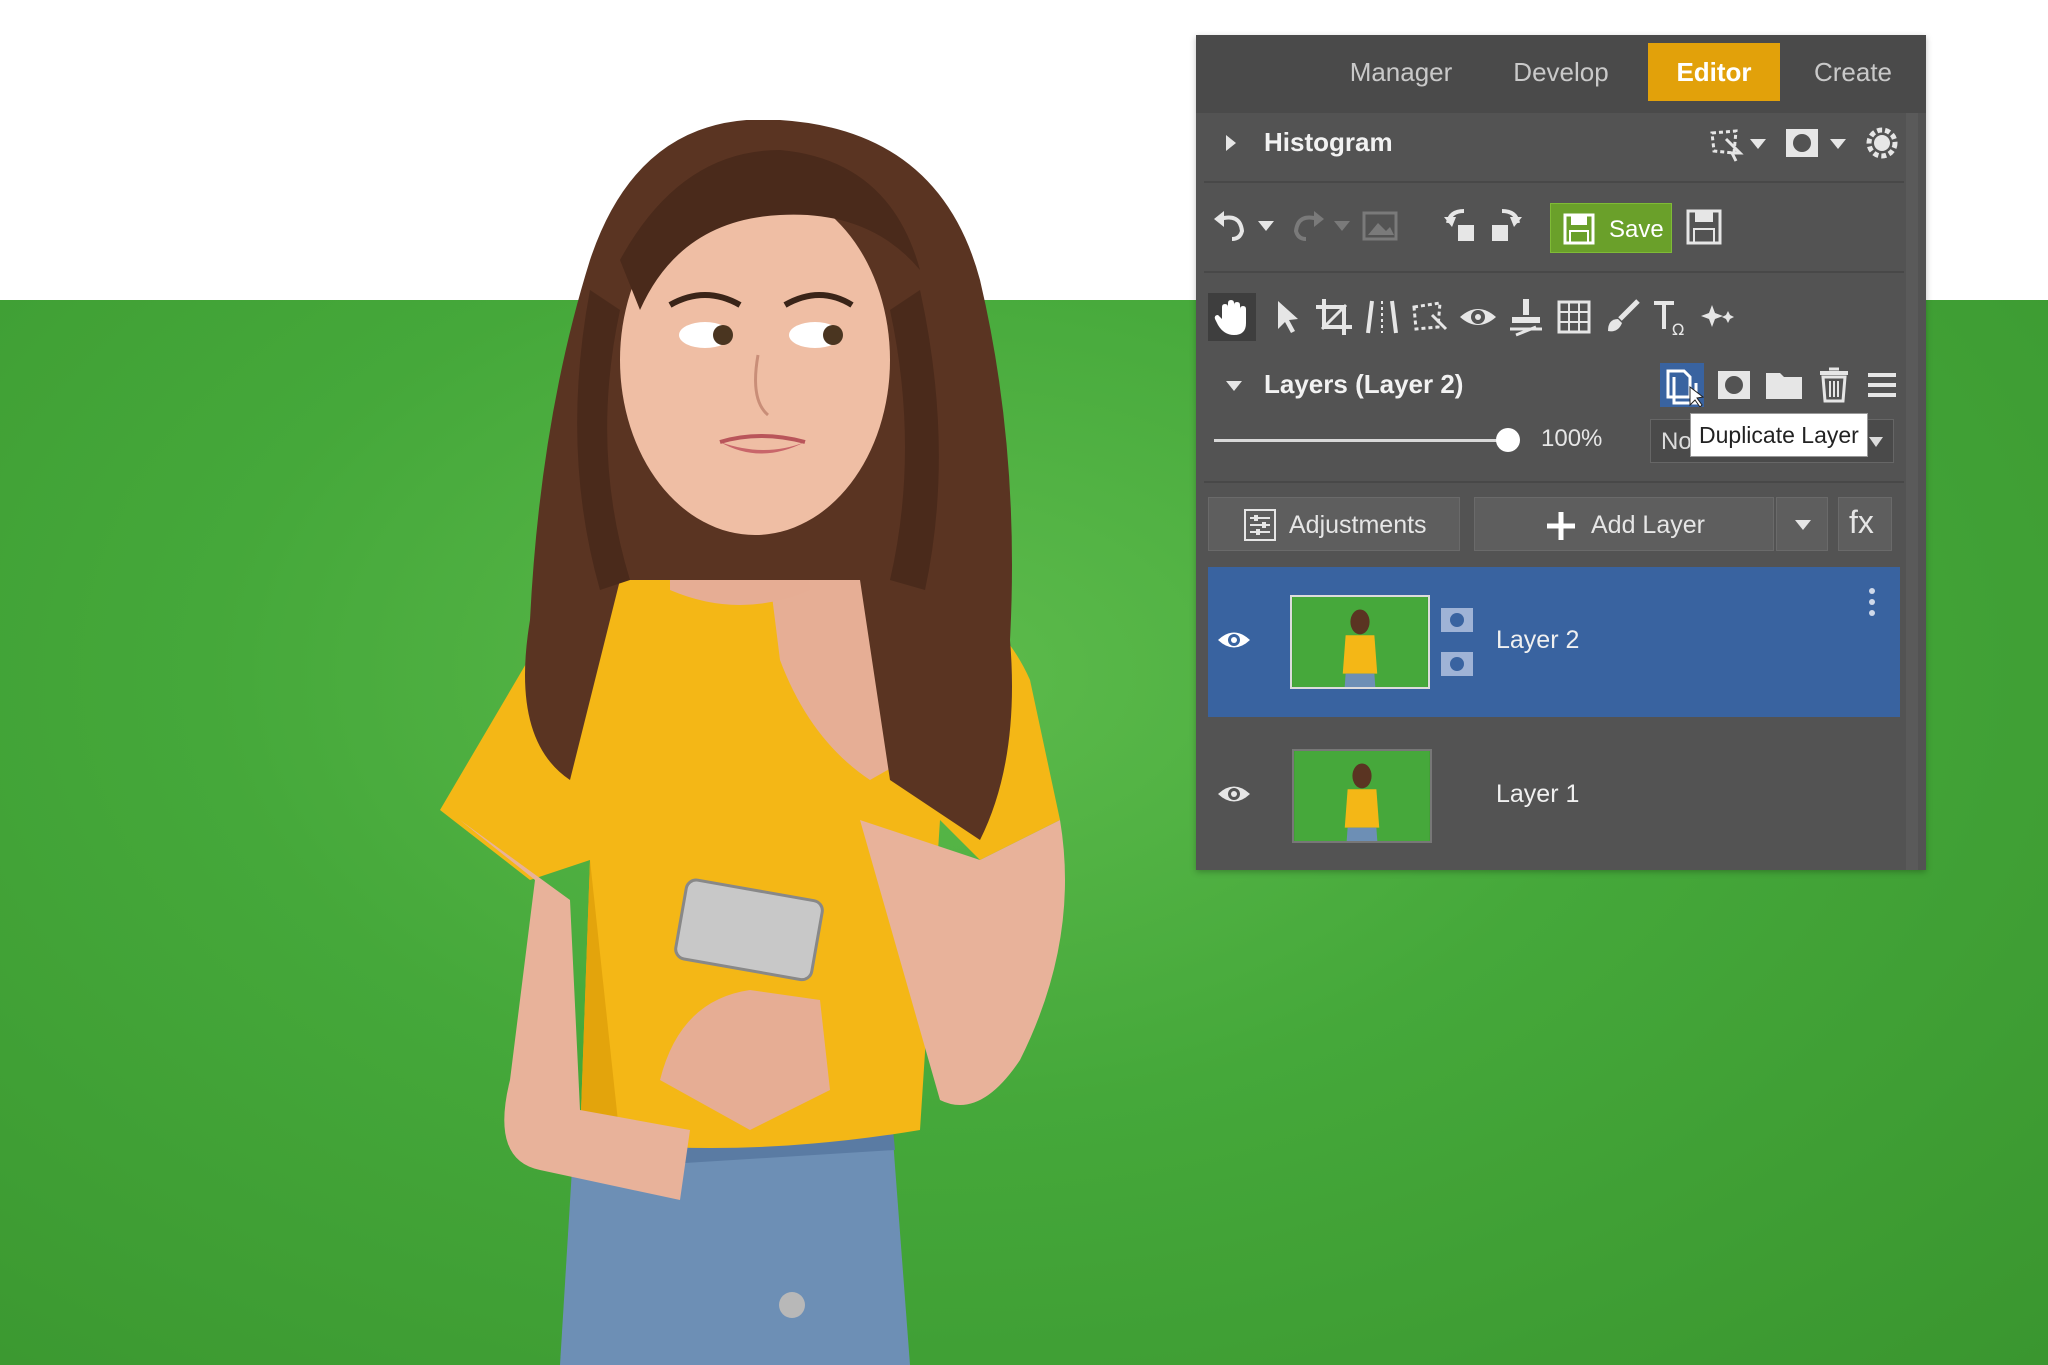 This screenshot has height=1365, width=2048. I want to click on tab-develop: Develop, so click(1561, 72).